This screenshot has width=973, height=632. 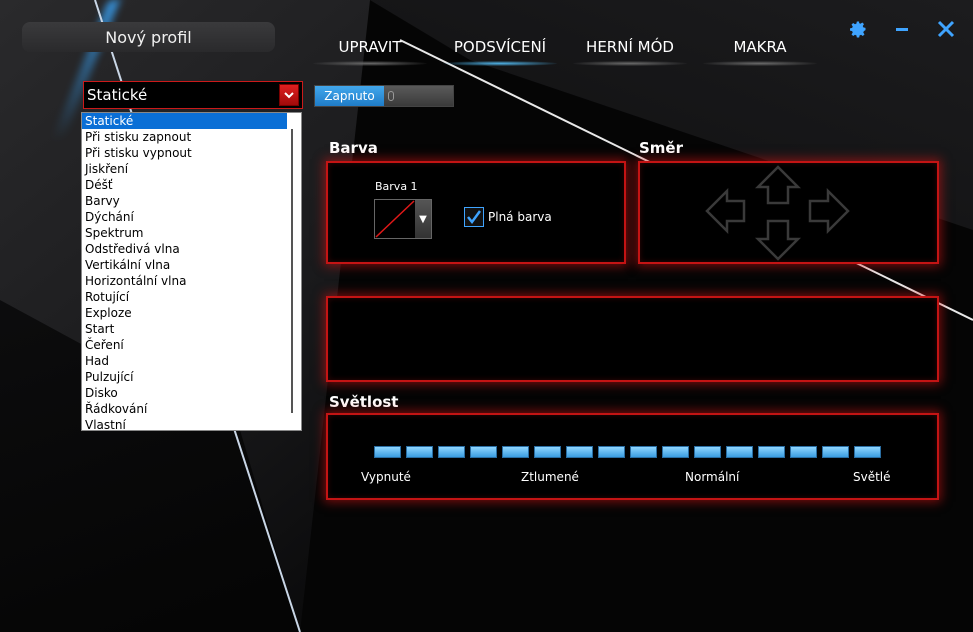 I want to click on dropdown-option: Vlastní, so click(x=184, y=423).